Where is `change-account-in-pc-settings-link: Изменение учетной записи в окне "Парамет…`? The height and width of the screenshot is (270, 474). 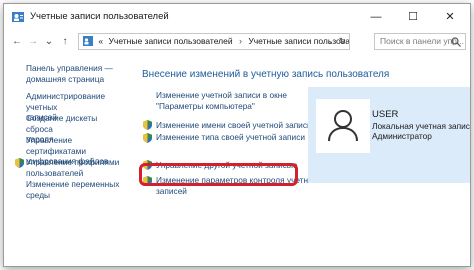 change-account-in-pc-settings-link: Изменение учетной записи в окне "Парамет… is located at coordinates (221, 100).